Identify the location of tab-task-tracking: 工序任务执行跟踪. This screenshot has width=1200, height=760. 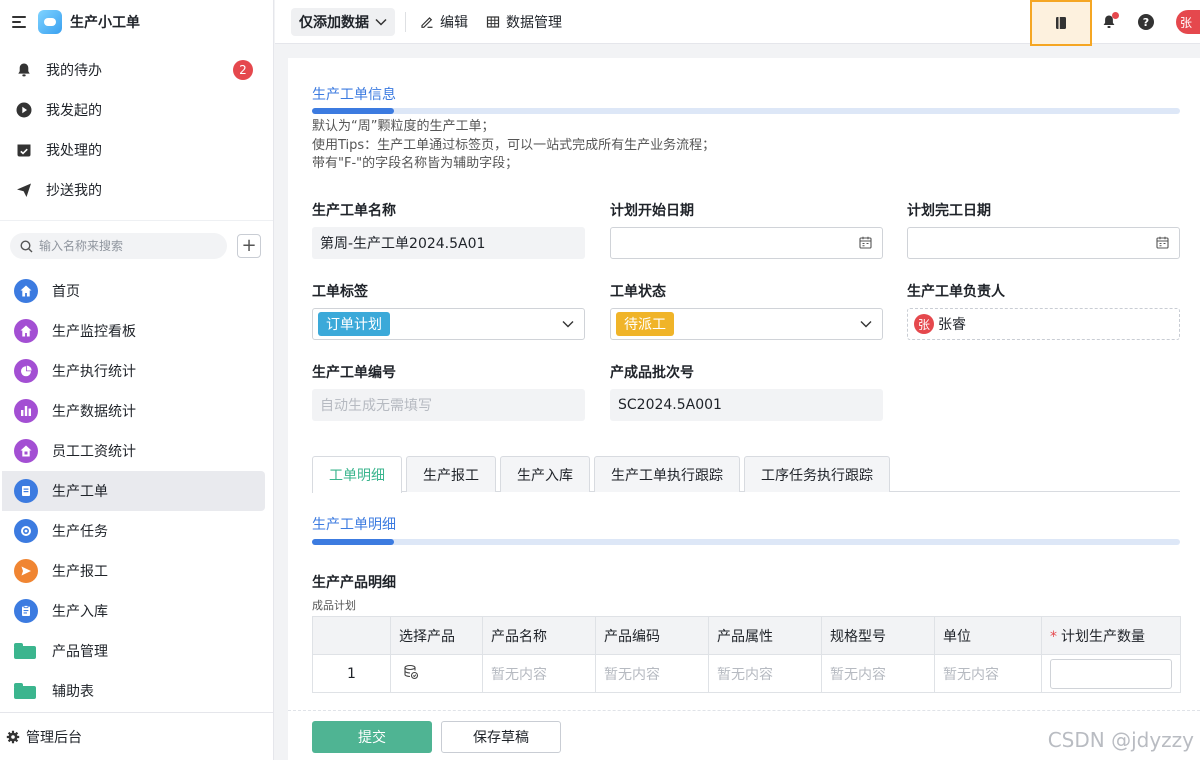
(817, 474).